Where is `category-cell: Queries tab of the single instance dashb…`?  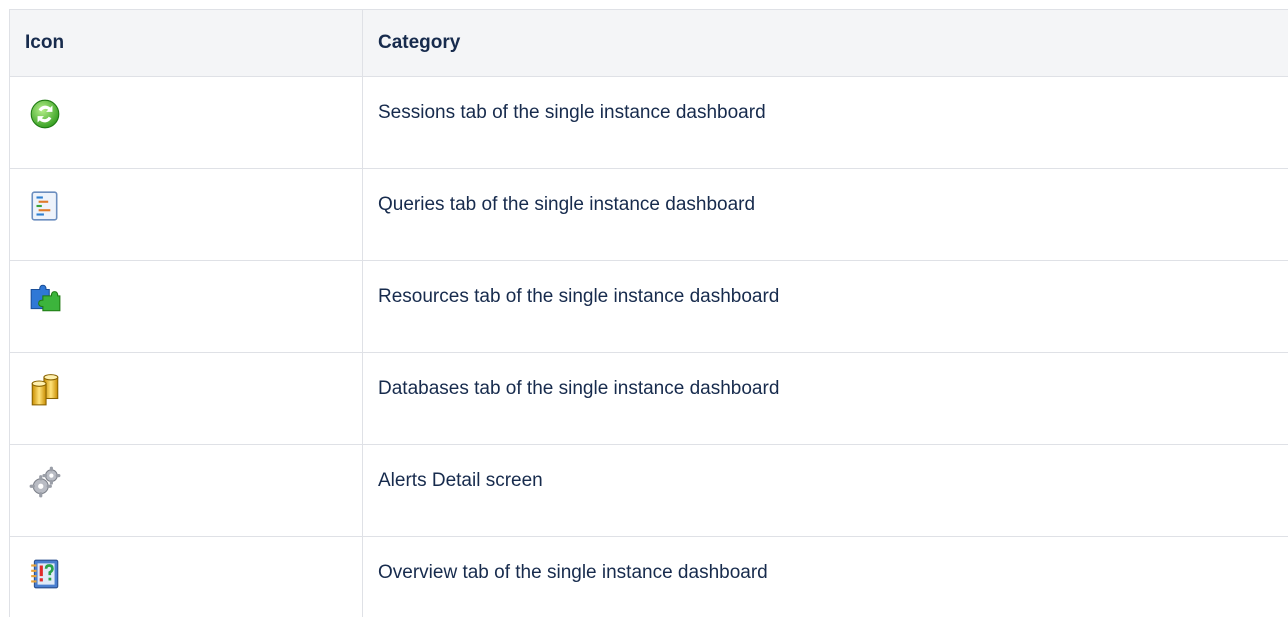 category-cell: Queries tab of the single instance dashb… is located at coordinates (825, 214).